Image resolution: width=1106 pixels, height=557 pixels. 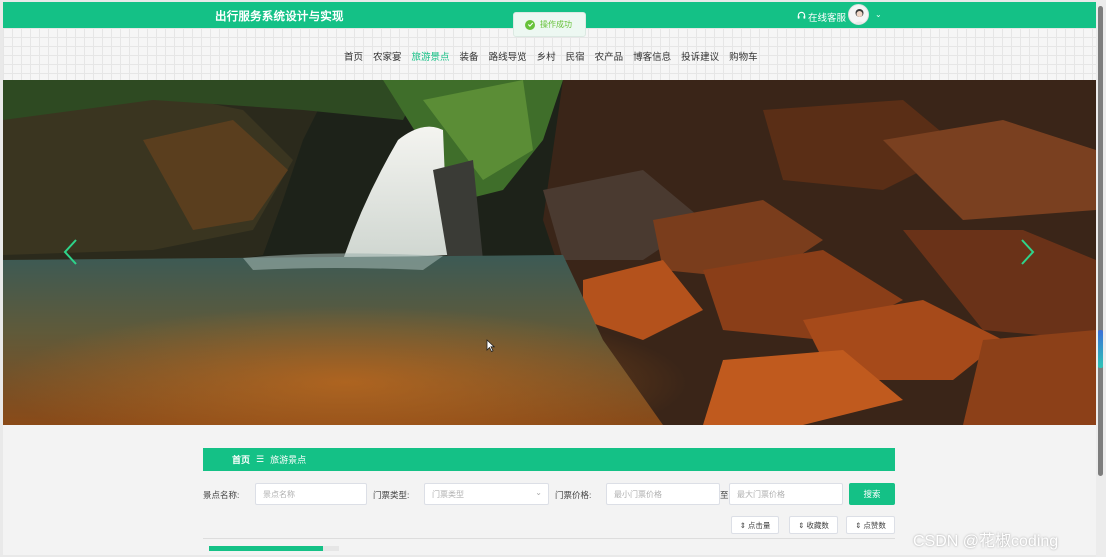 What do you see at coordinates (387, 56) in the screenshot?
I see `nav-item-farm-feast: 农家宴` at bounding box center [387, 56].